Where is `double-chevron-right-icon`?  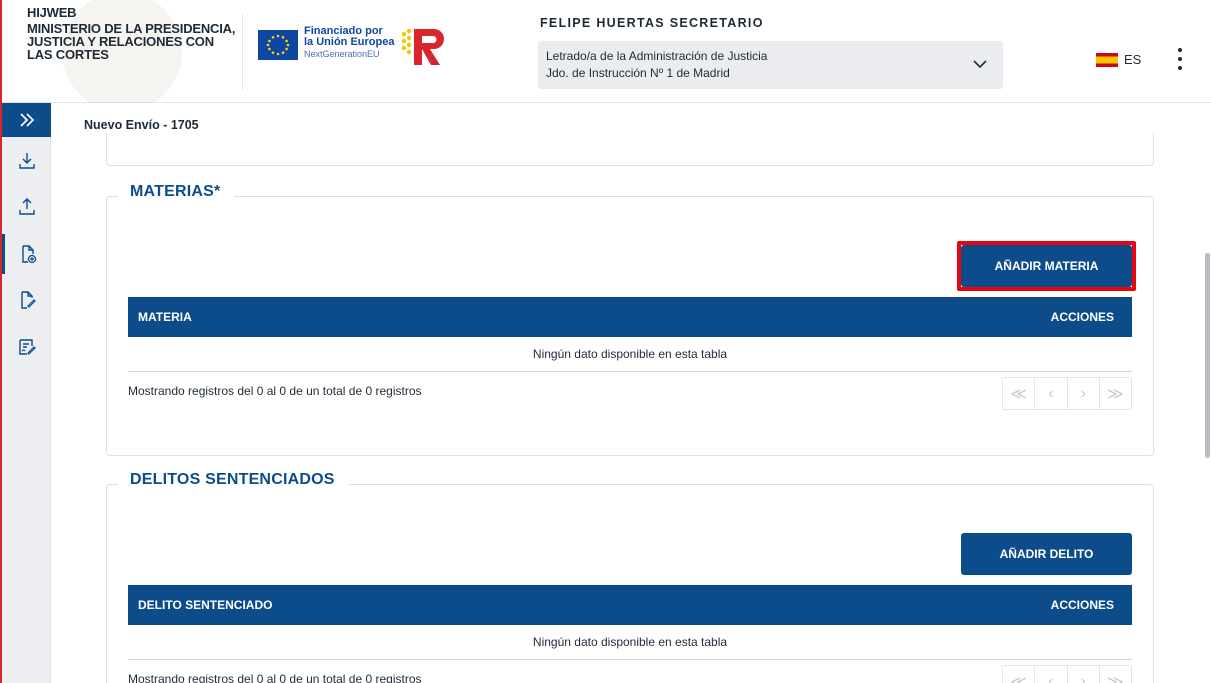 double-chevron-right-icon is located at coordinates (26, 120).